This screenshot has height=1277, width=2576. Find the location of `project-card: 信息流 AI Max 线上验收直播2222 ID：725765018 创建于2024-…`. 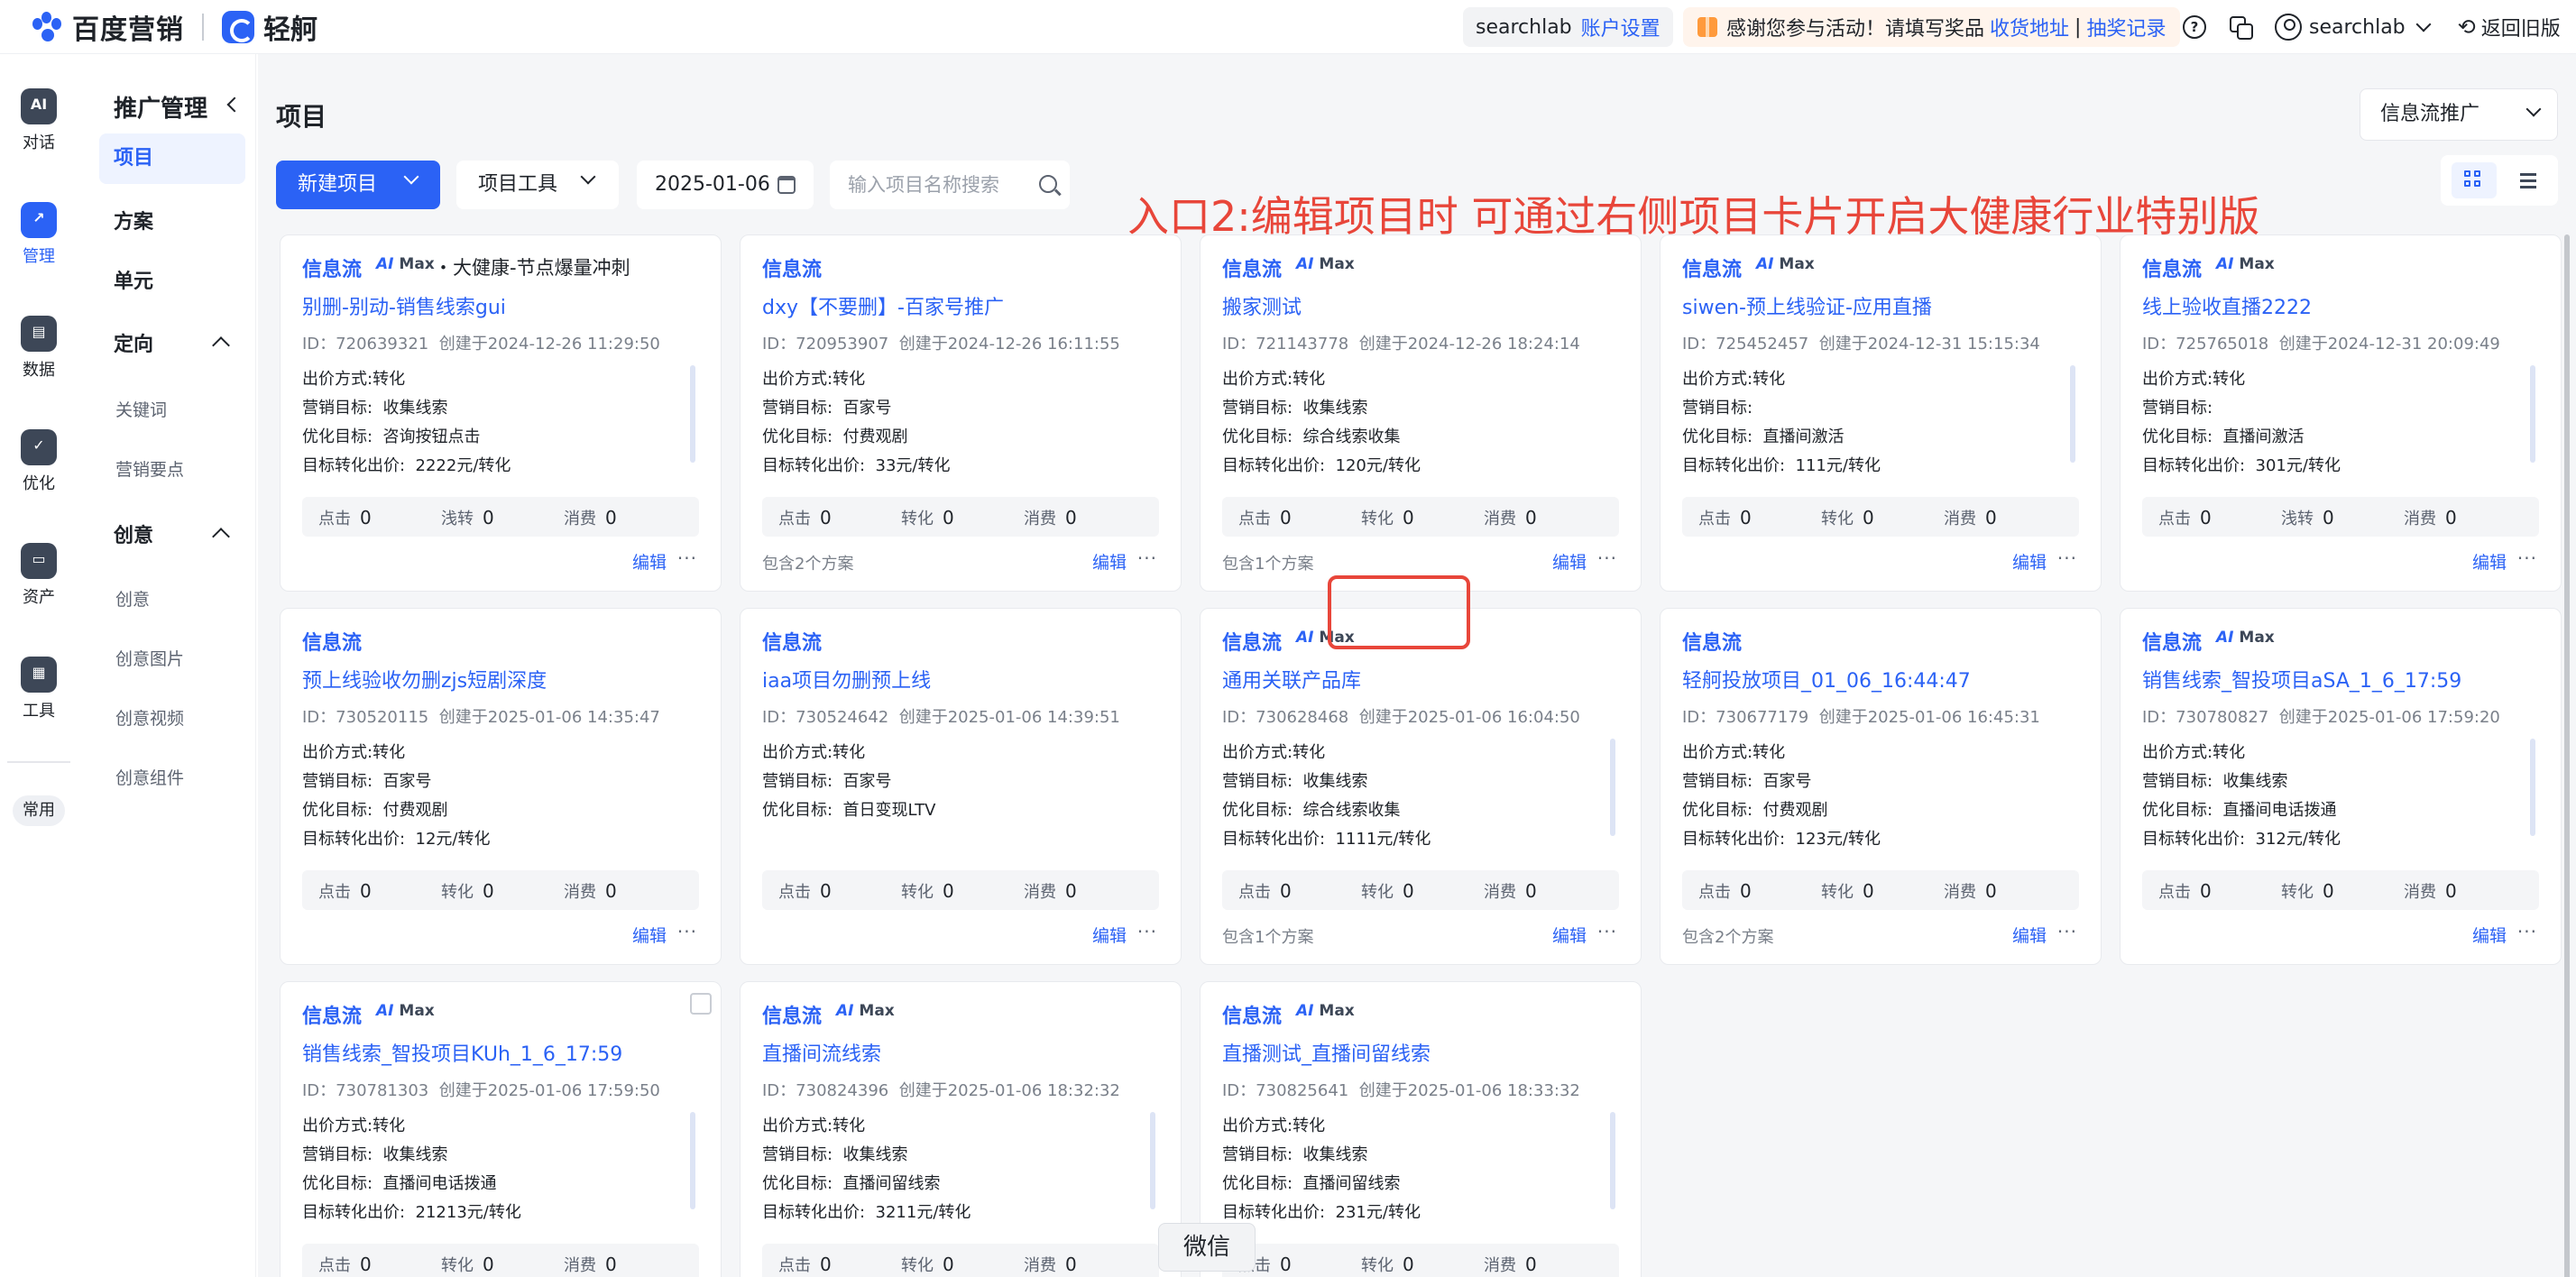

project-card: 信息流 AI Max 线上验收直播2222 ID：725765018 创建于2024-… is located at coordinates (2341, 413).